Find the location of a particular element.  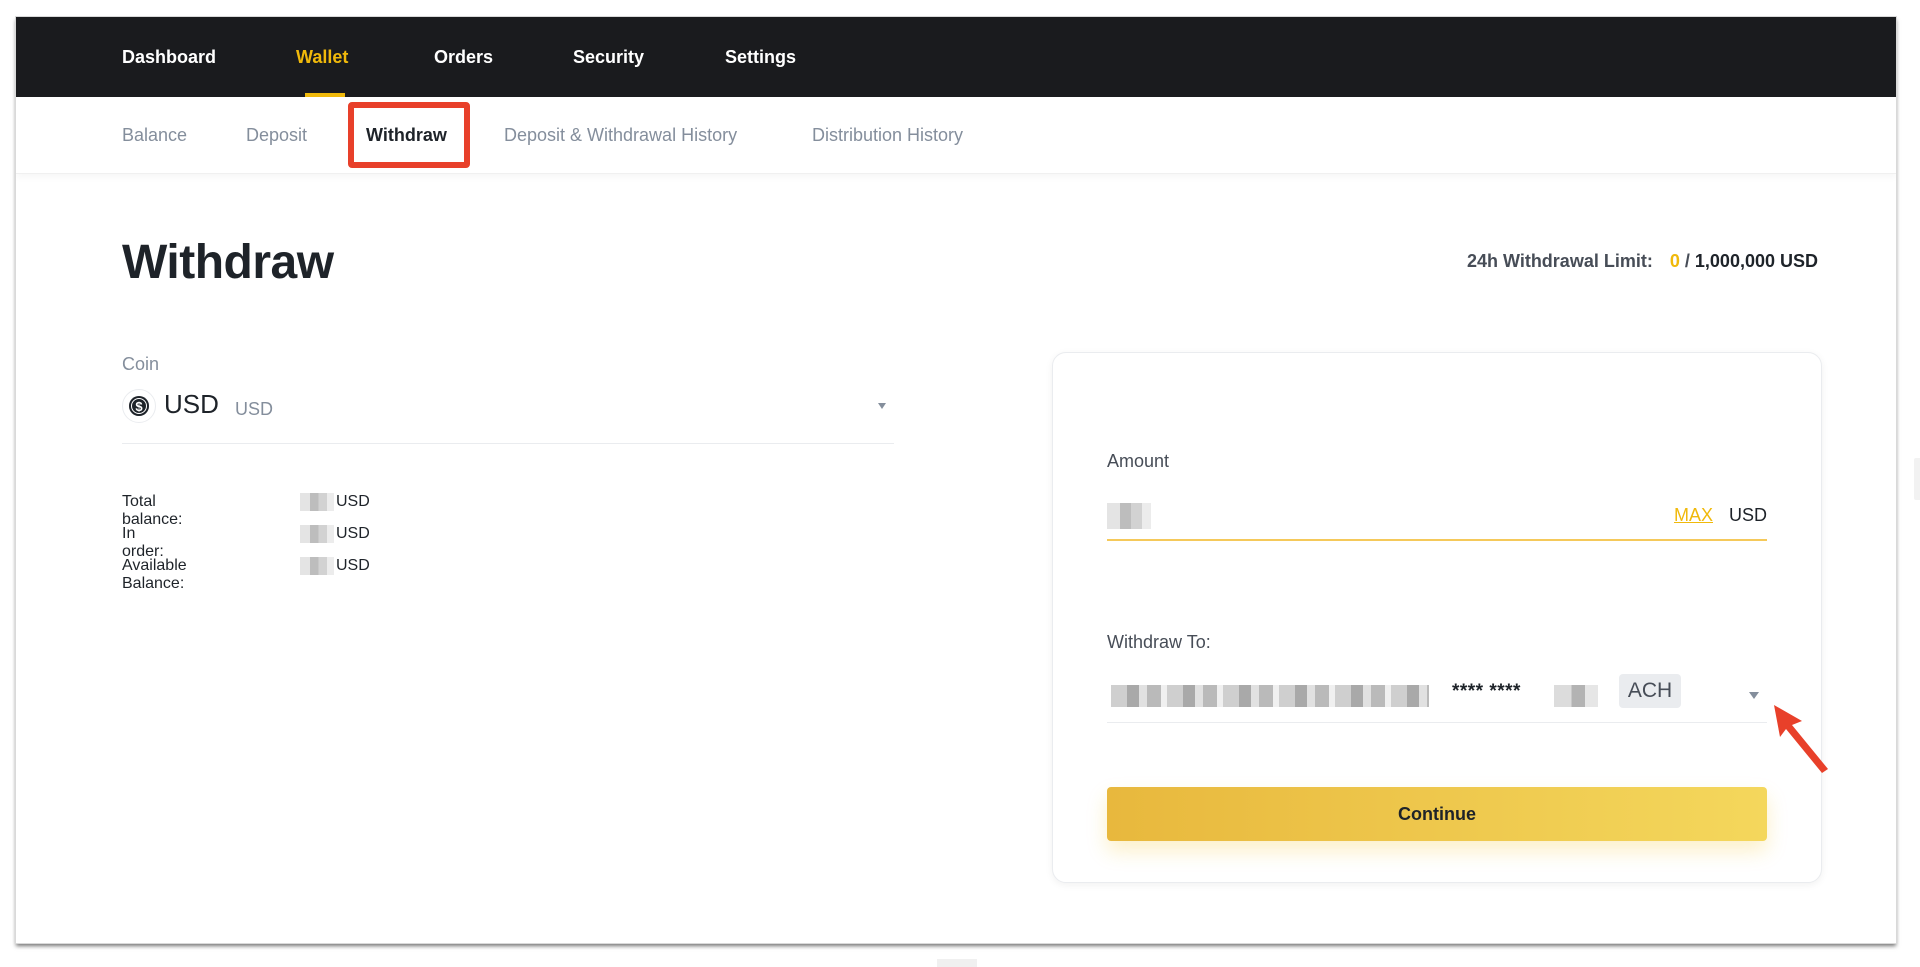

dollar-sign-glyph: $ is located at coordinates (139, 406).